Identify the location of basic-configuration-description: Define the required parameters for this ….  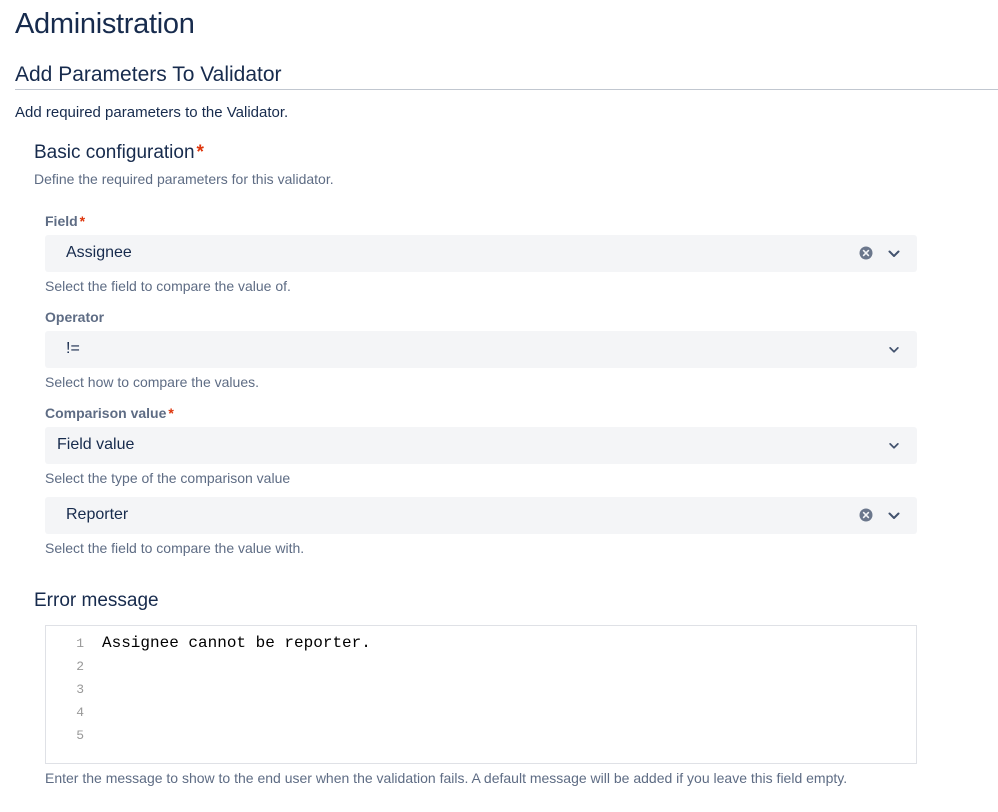
(184, 179).